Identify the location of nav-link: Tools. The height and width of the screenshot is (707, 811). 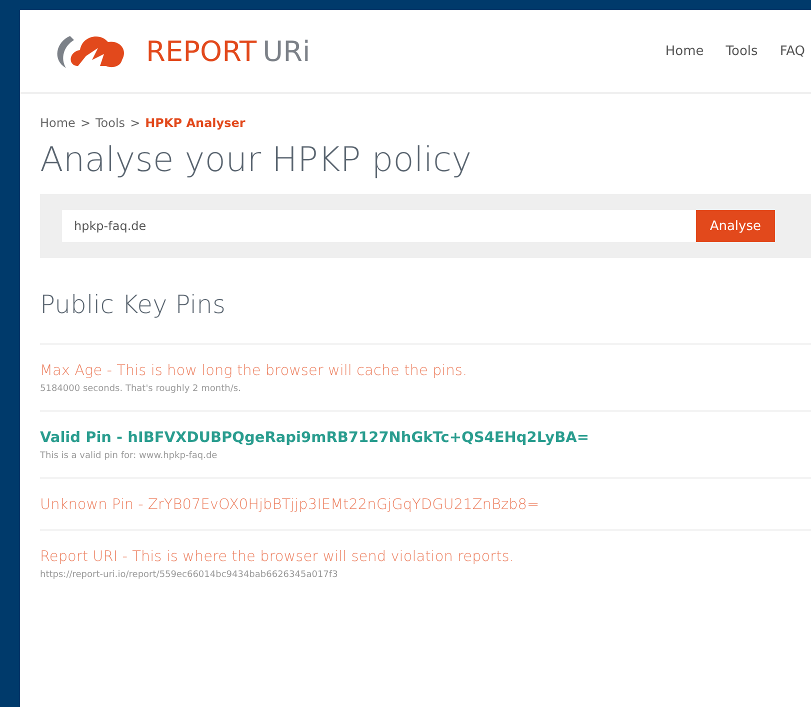
(742, 51).